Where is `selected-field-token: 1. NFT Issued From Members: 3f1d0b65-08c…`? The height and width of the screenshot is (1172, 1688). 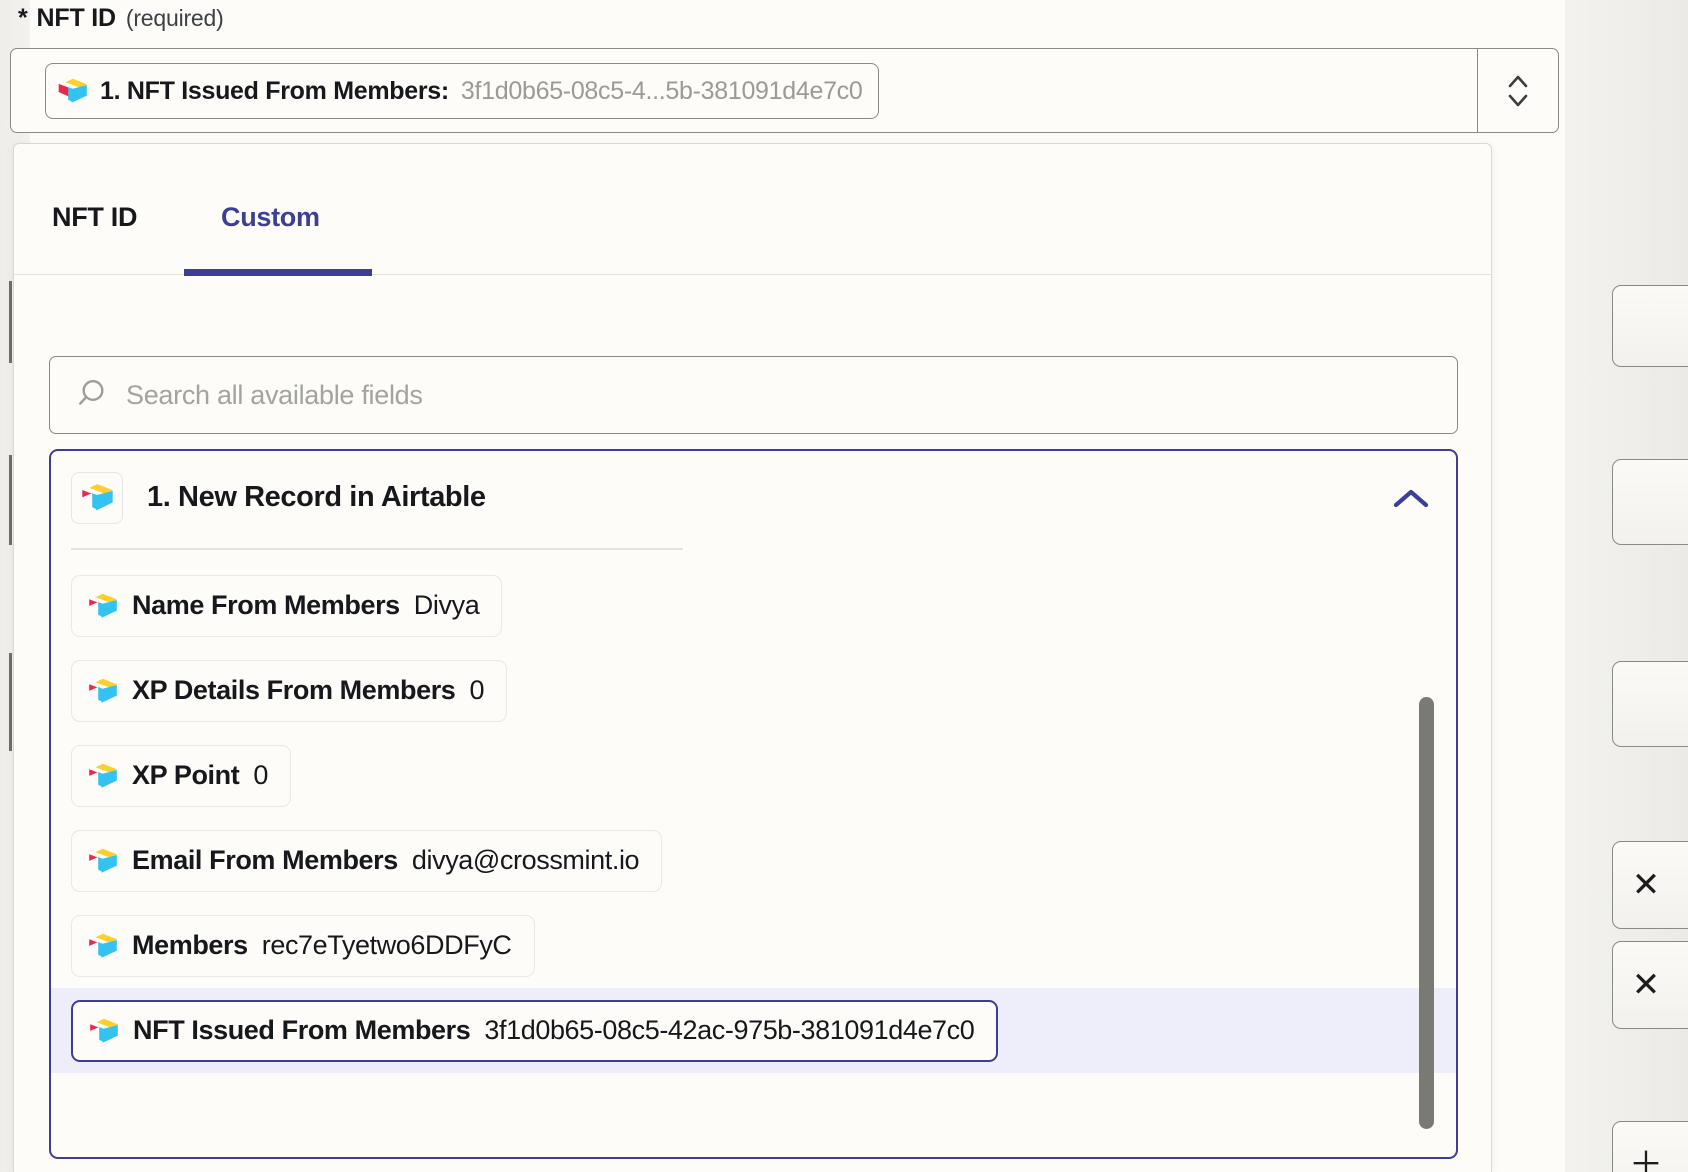
selected-field-token: 1. NFT Issued From Members: 3f1d0b65-08c… is located at coordinates (462, 91).